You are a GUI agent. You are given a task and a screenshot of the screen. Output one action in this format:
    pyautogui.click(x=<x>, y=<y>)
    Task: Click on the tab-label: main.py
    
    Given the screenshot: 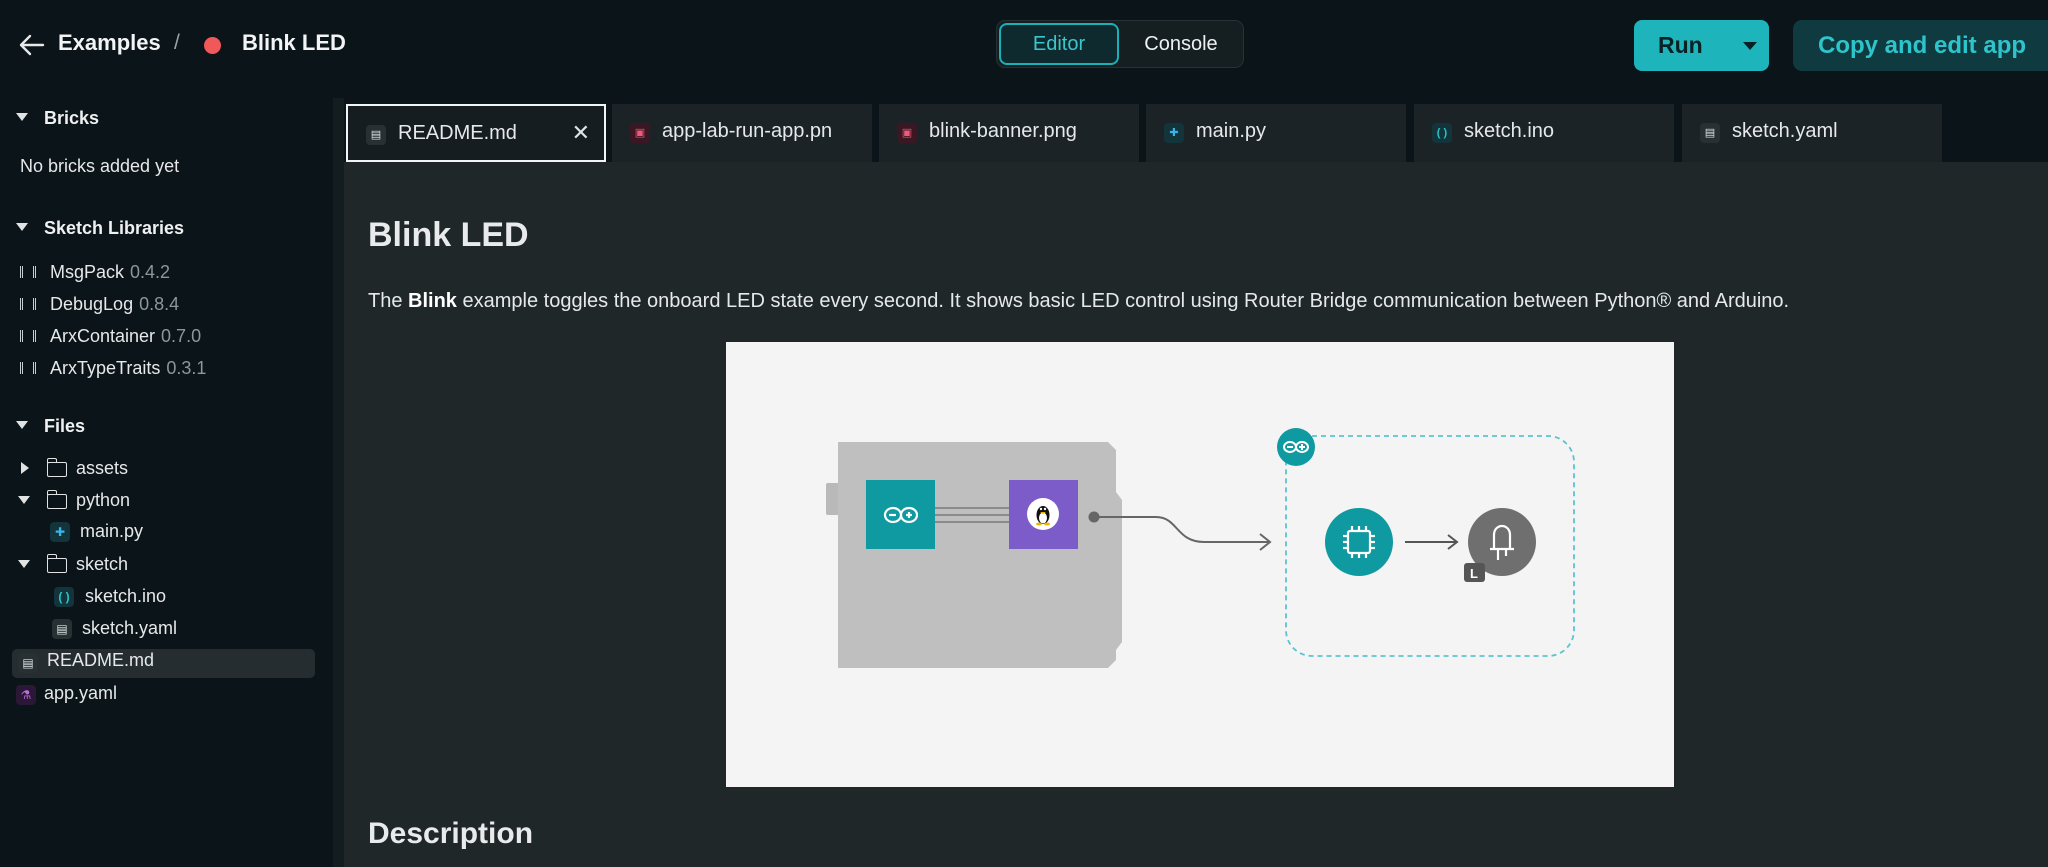 What is the action you would take?
    pyautogui.click(x=1231, y=131)
    